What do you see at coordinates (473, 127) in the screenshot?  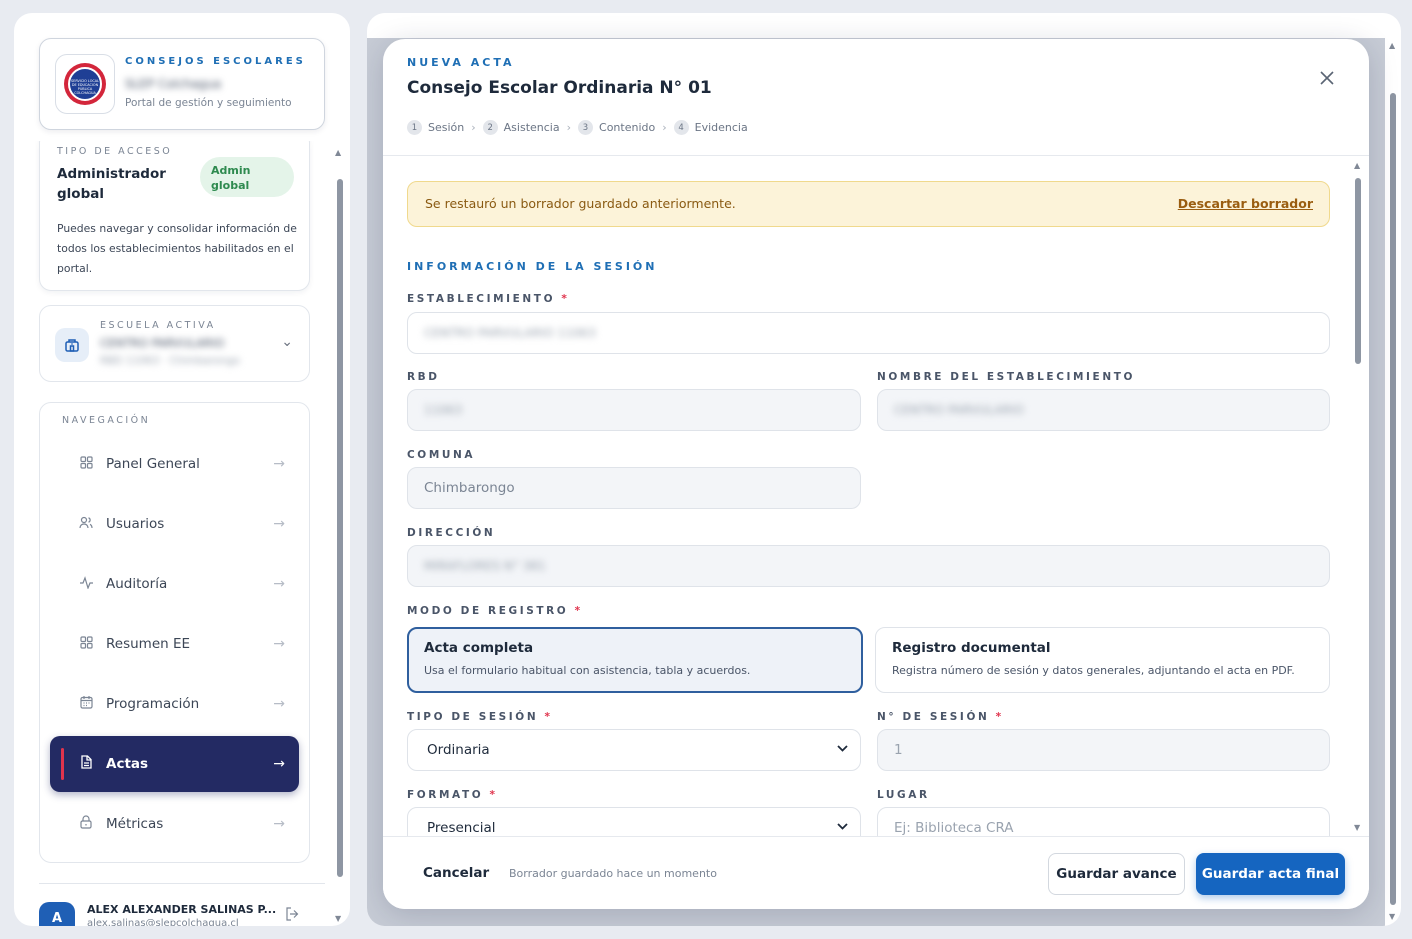 I see `chevron-right-icon: ›` at bounding box center [473, 127].